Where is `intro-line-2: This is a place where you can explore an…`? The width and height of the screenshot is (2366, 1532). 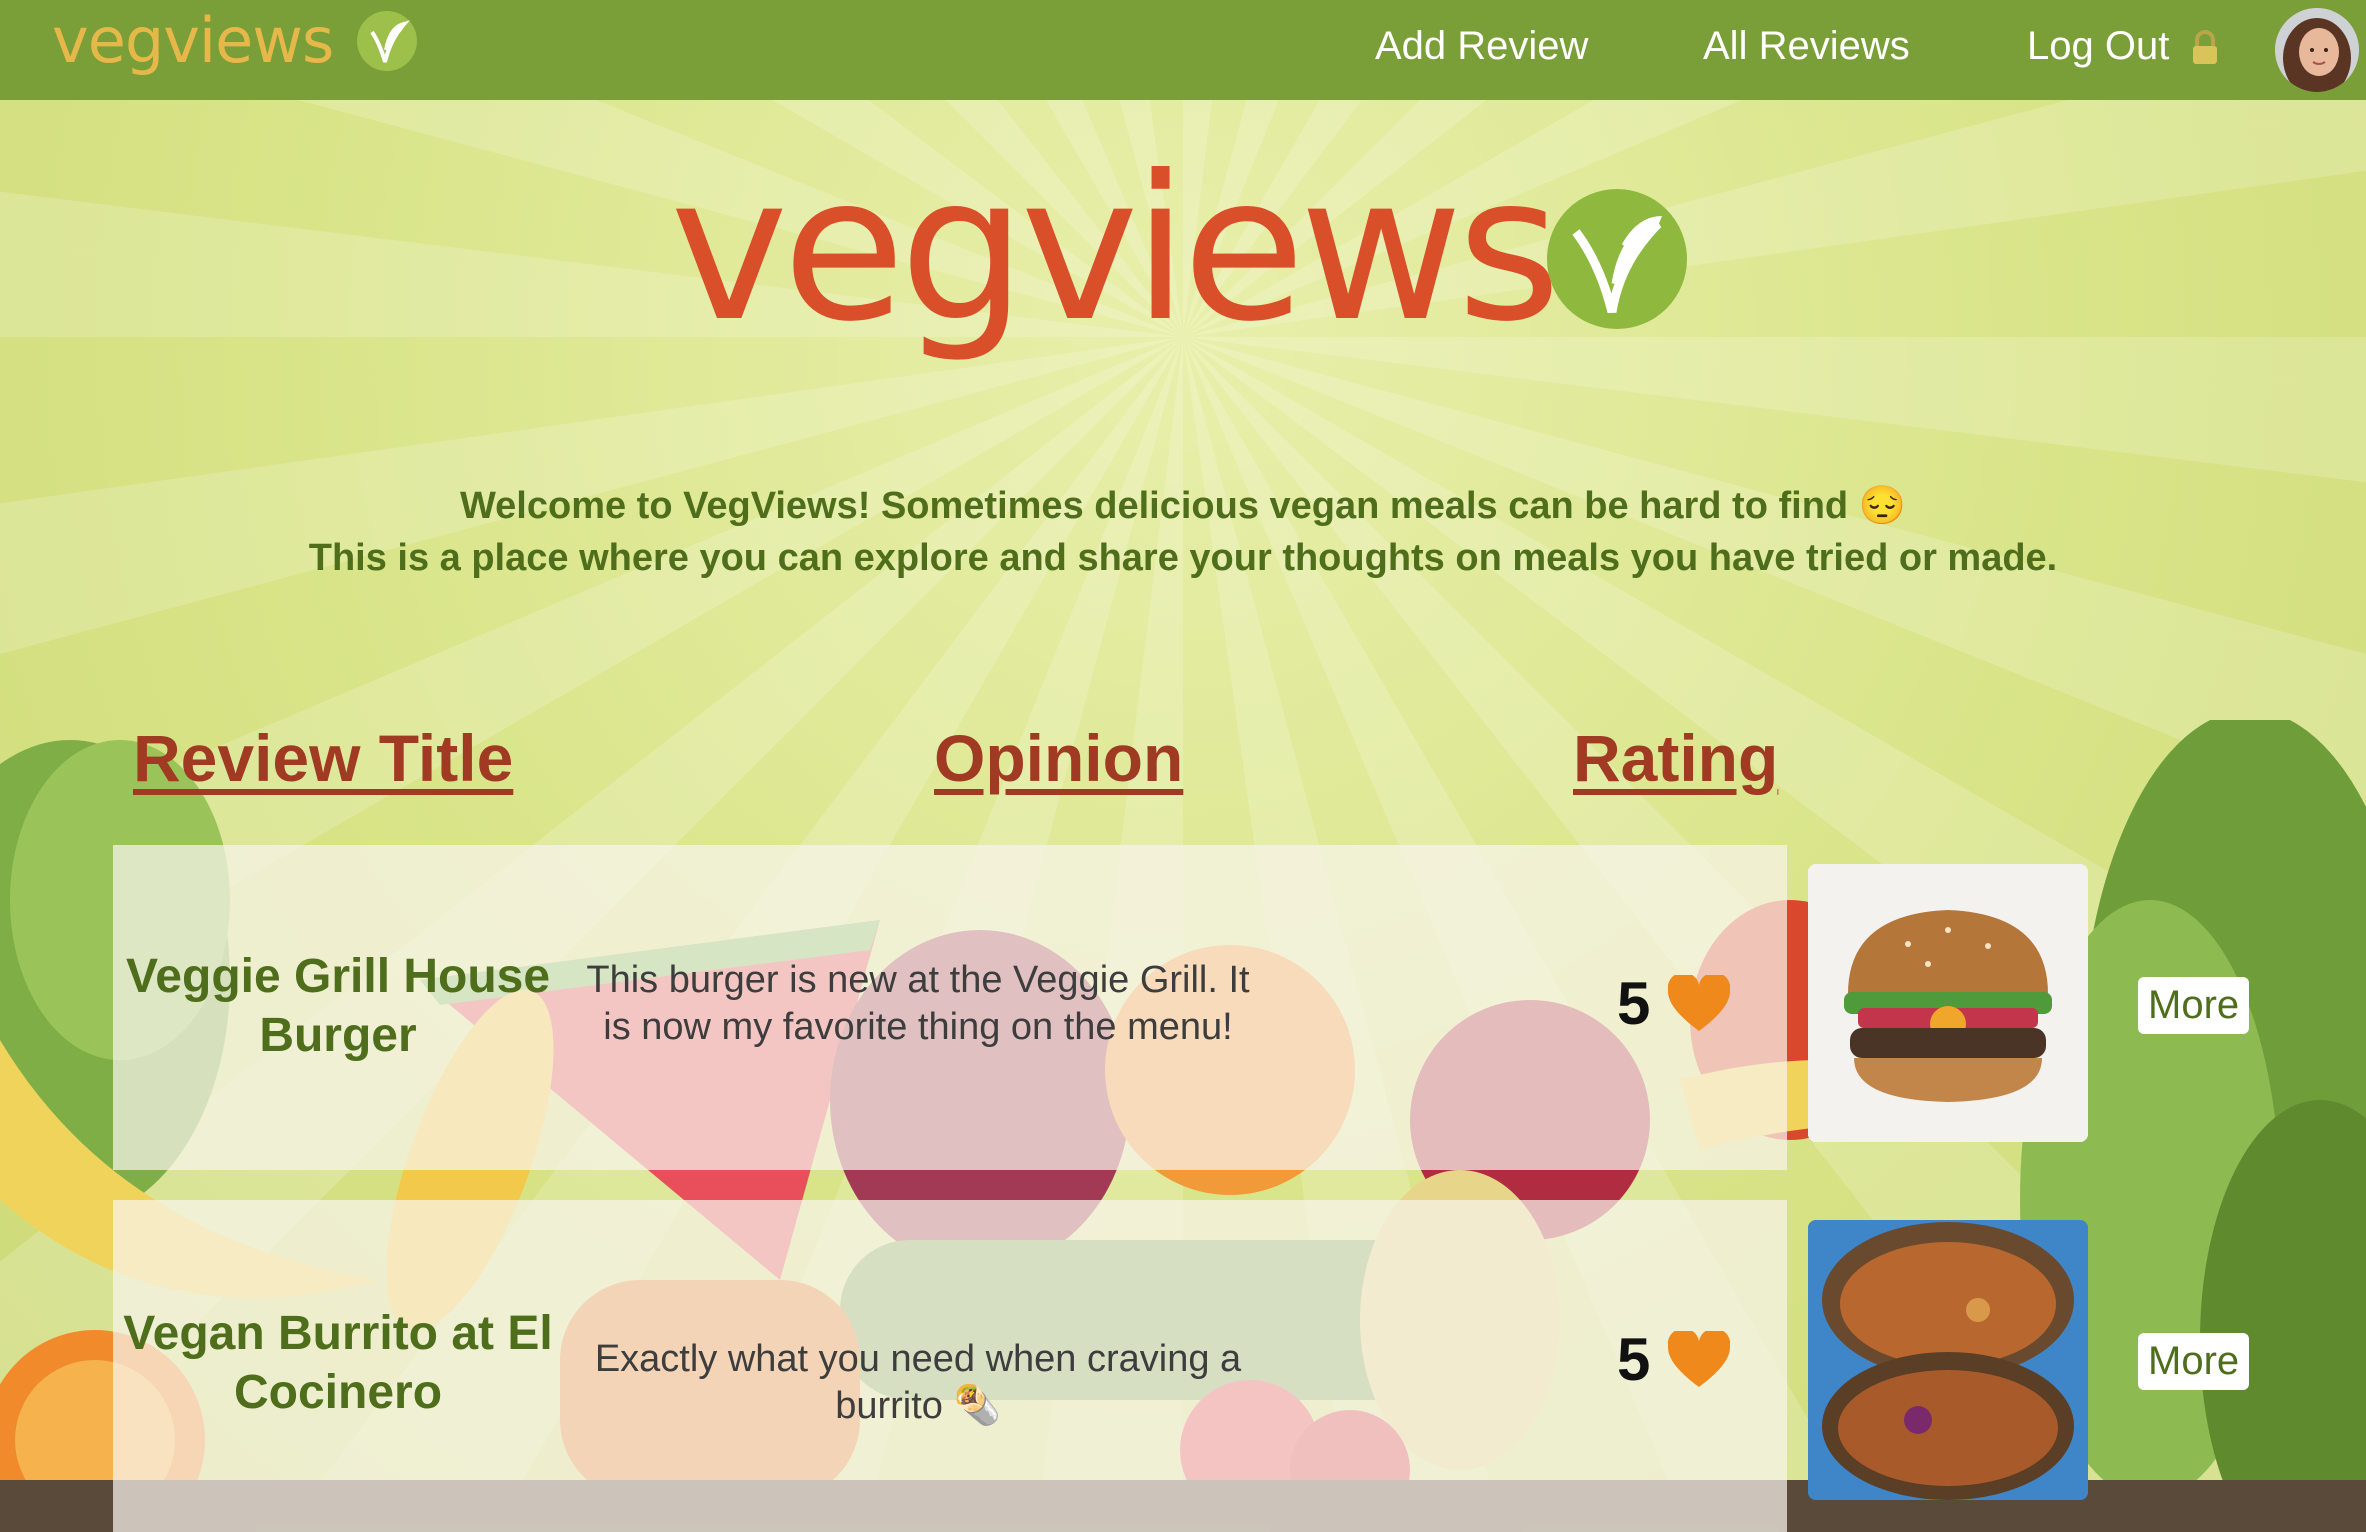
intro-line-2: This is a place where you can explore an… is located at coordinates (1183, 558).